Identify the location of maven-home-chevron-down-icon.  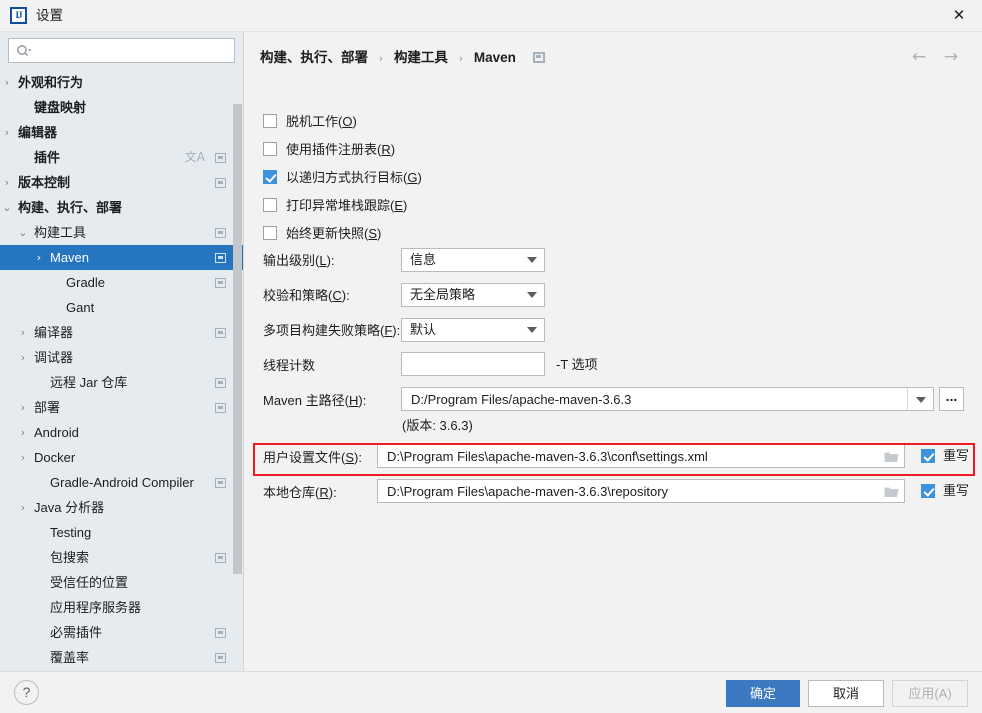
(920, 399).